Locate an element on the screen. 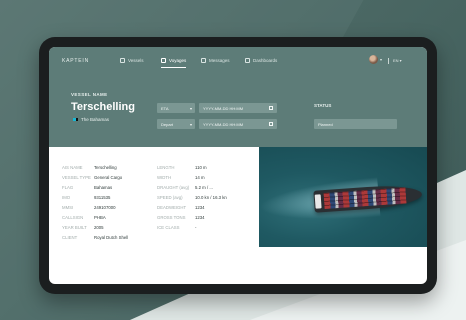 Image resolution: width=466 pixels, height=320 pixels. status-value: Planned is located at coordinates (325, 124).